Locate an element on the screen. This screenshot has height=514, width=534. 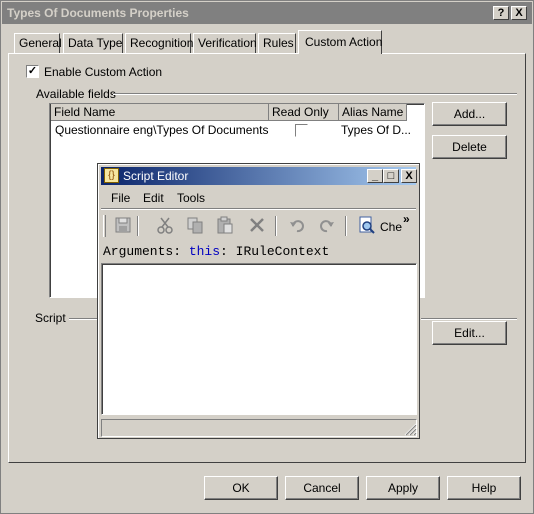
script-separator is located at coordinates (84, 319).